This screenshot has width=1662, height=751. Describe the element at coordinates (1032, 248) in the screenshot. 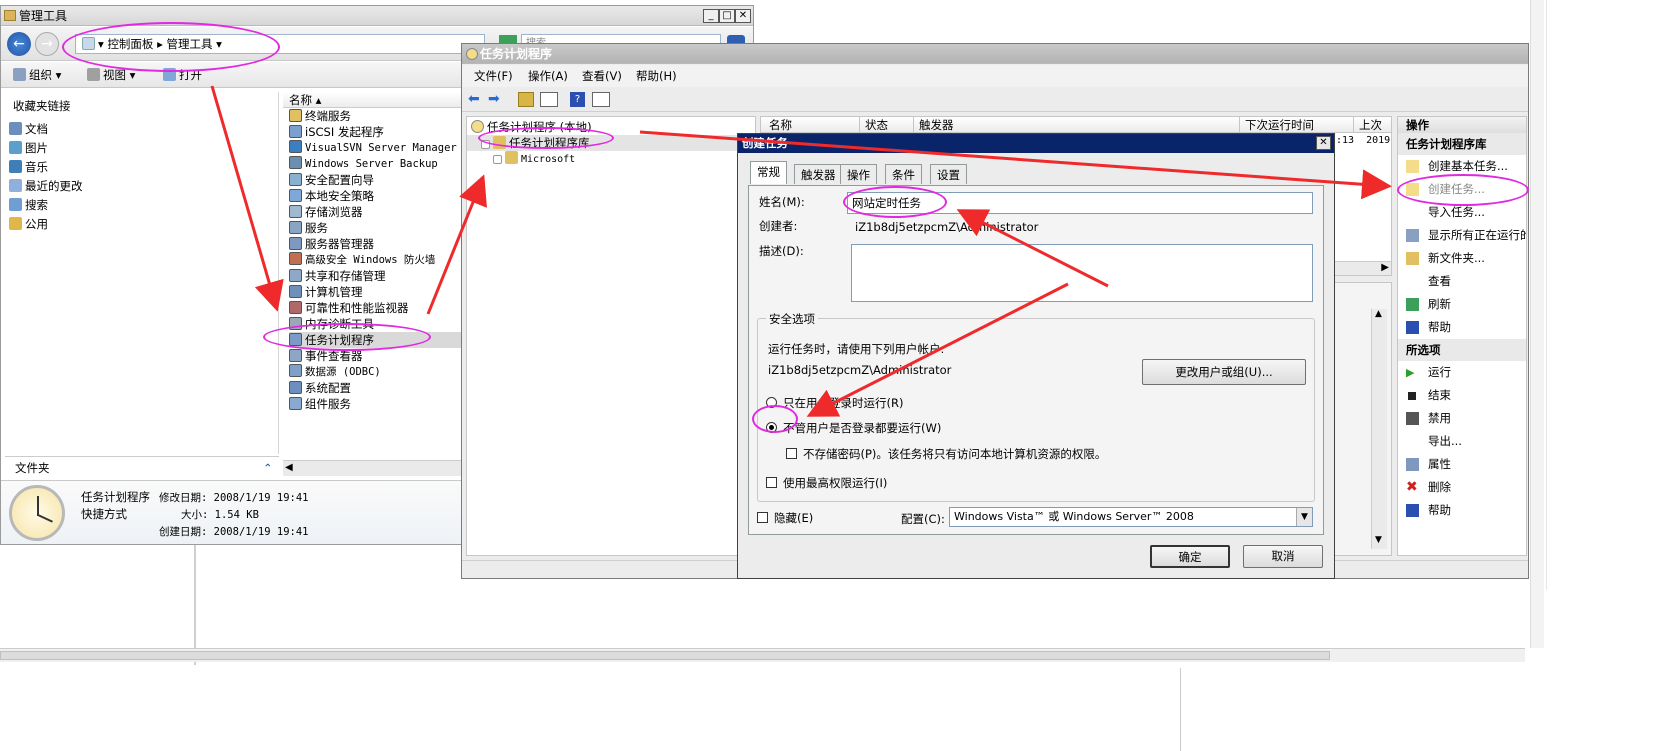

I see `arrow-to-task-name` at that location.